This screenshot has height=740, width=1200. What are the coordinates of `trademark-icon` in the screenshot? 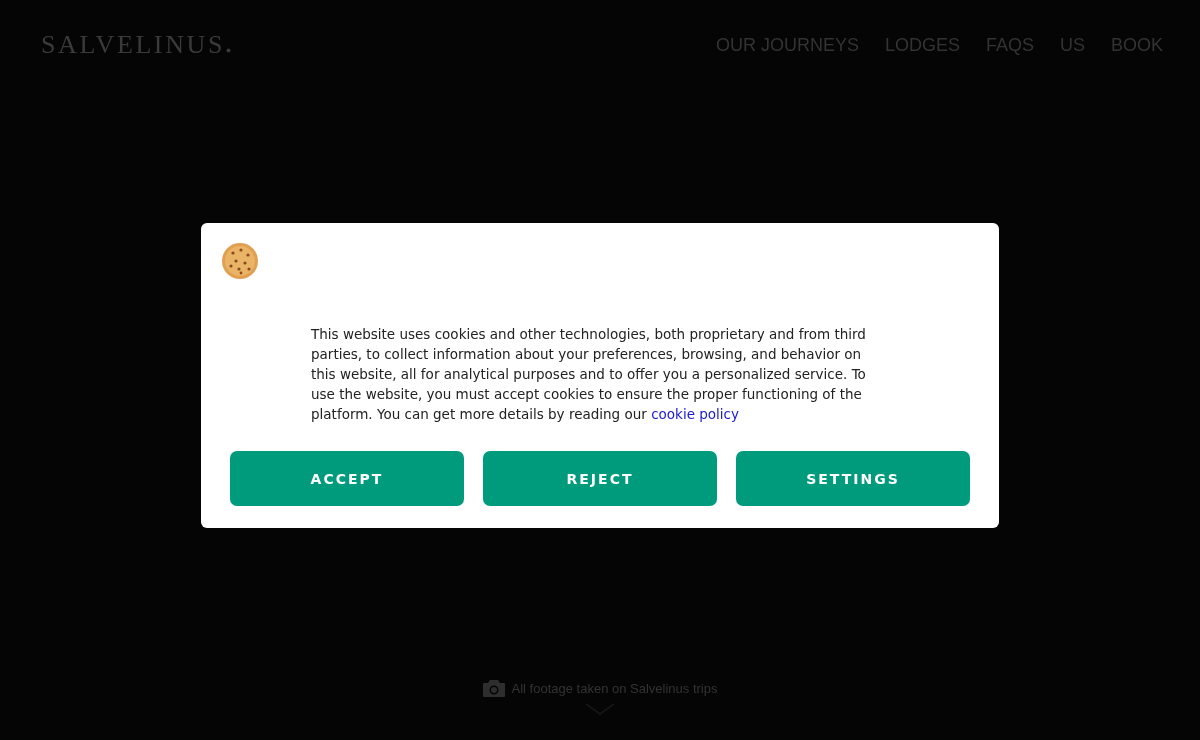 It's located at (228, 50).